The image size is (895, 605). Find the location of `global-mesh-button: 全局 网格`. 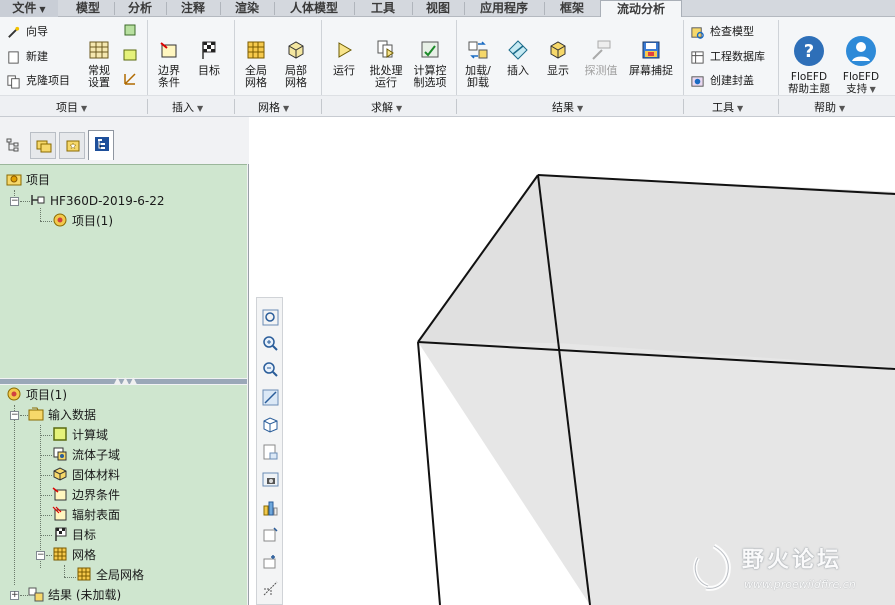

global-mesh-button: 全局 网格 is located at coordinates (256, 58).